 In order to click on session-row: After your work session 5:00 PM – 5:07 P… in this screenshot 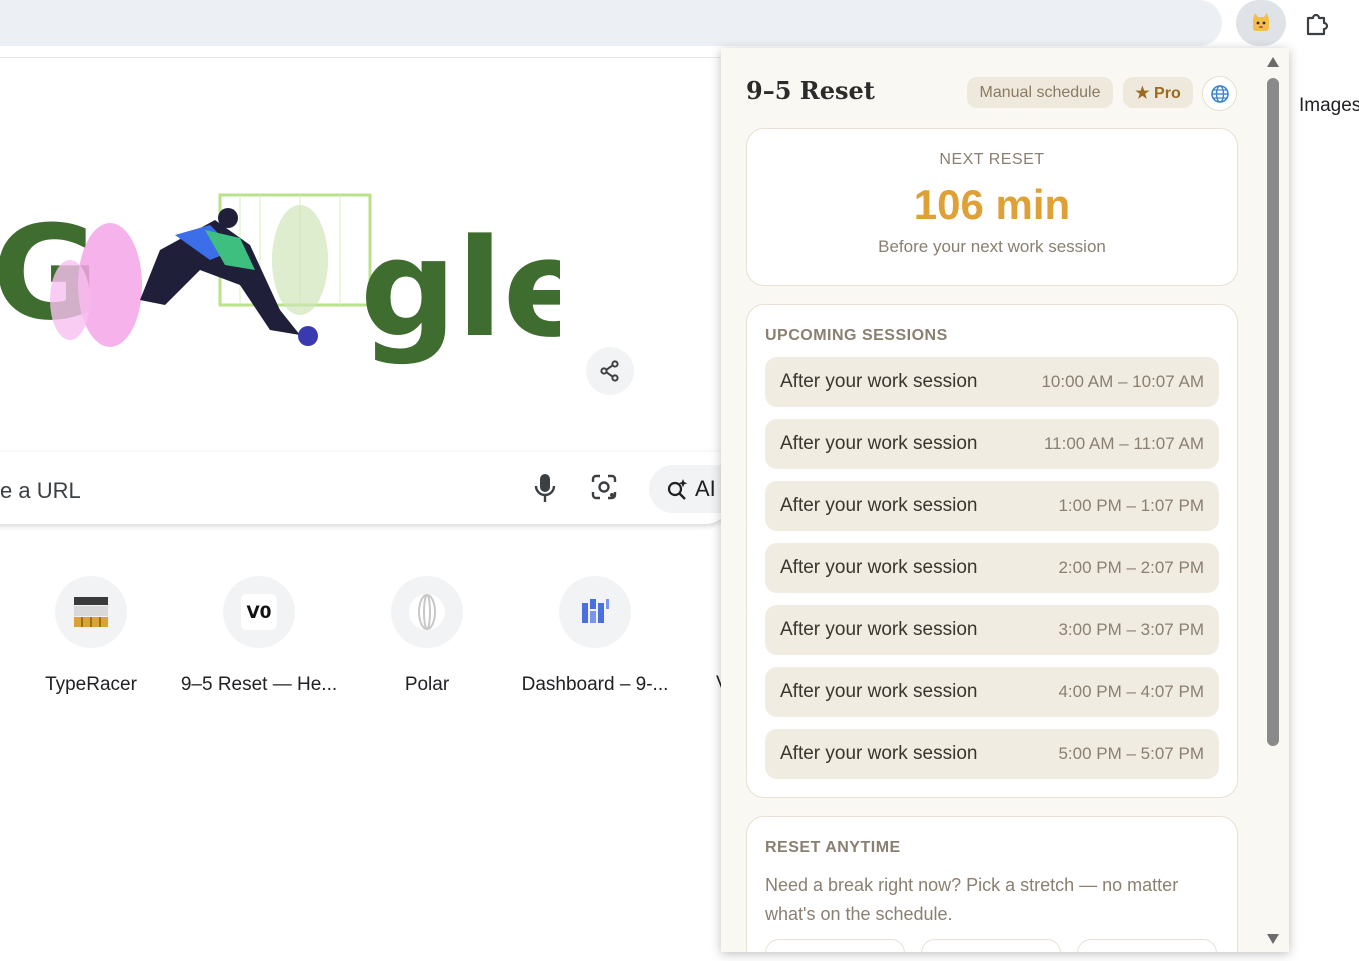, I will do `click(992, 754)`.